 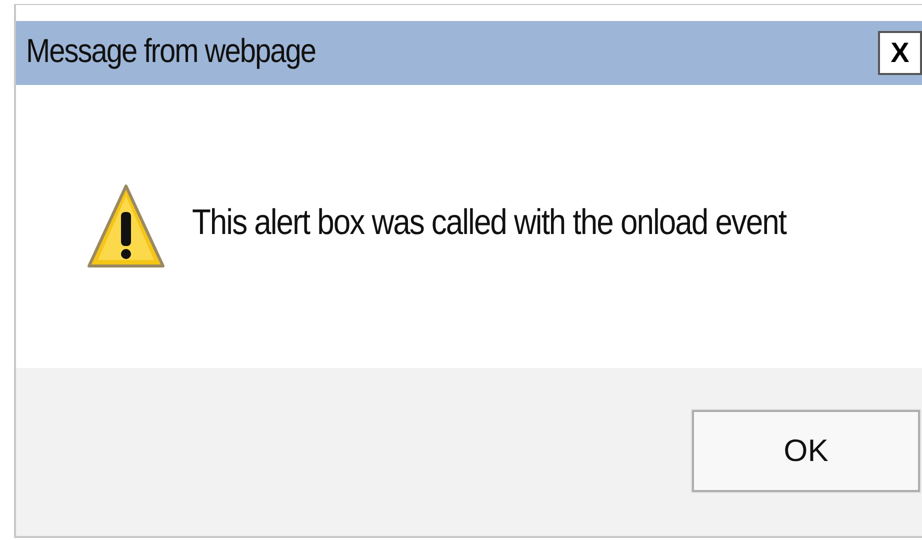 What do you see at coordinates (489, 222) in the screenshot?
I see `alert-message: This alert box was called with the onload event` at bounding box center [489, 222].